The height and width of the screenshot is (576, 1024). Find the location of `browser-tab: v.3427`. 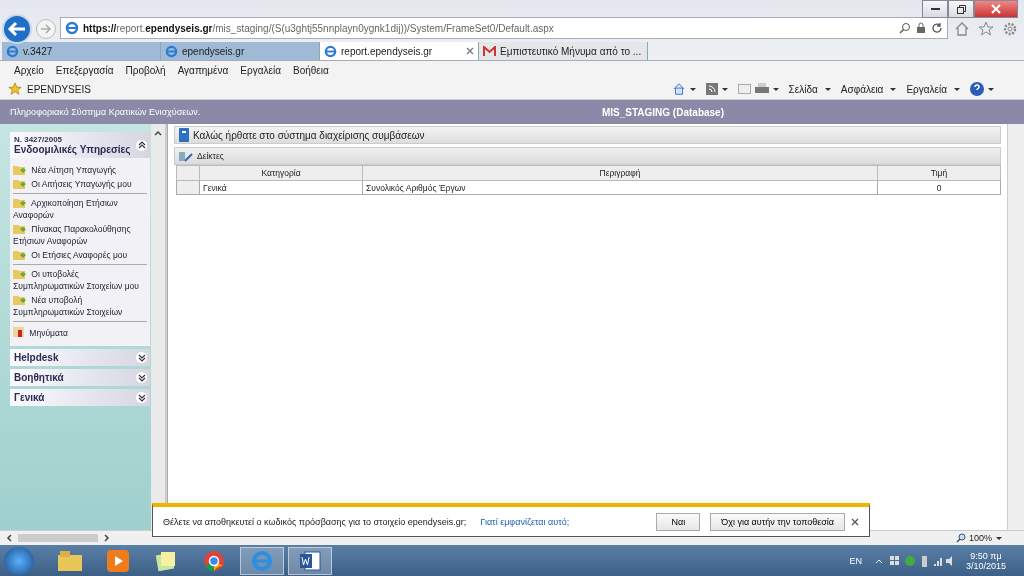

browser-tab: v.3427 is located at coordinates (81, 51).